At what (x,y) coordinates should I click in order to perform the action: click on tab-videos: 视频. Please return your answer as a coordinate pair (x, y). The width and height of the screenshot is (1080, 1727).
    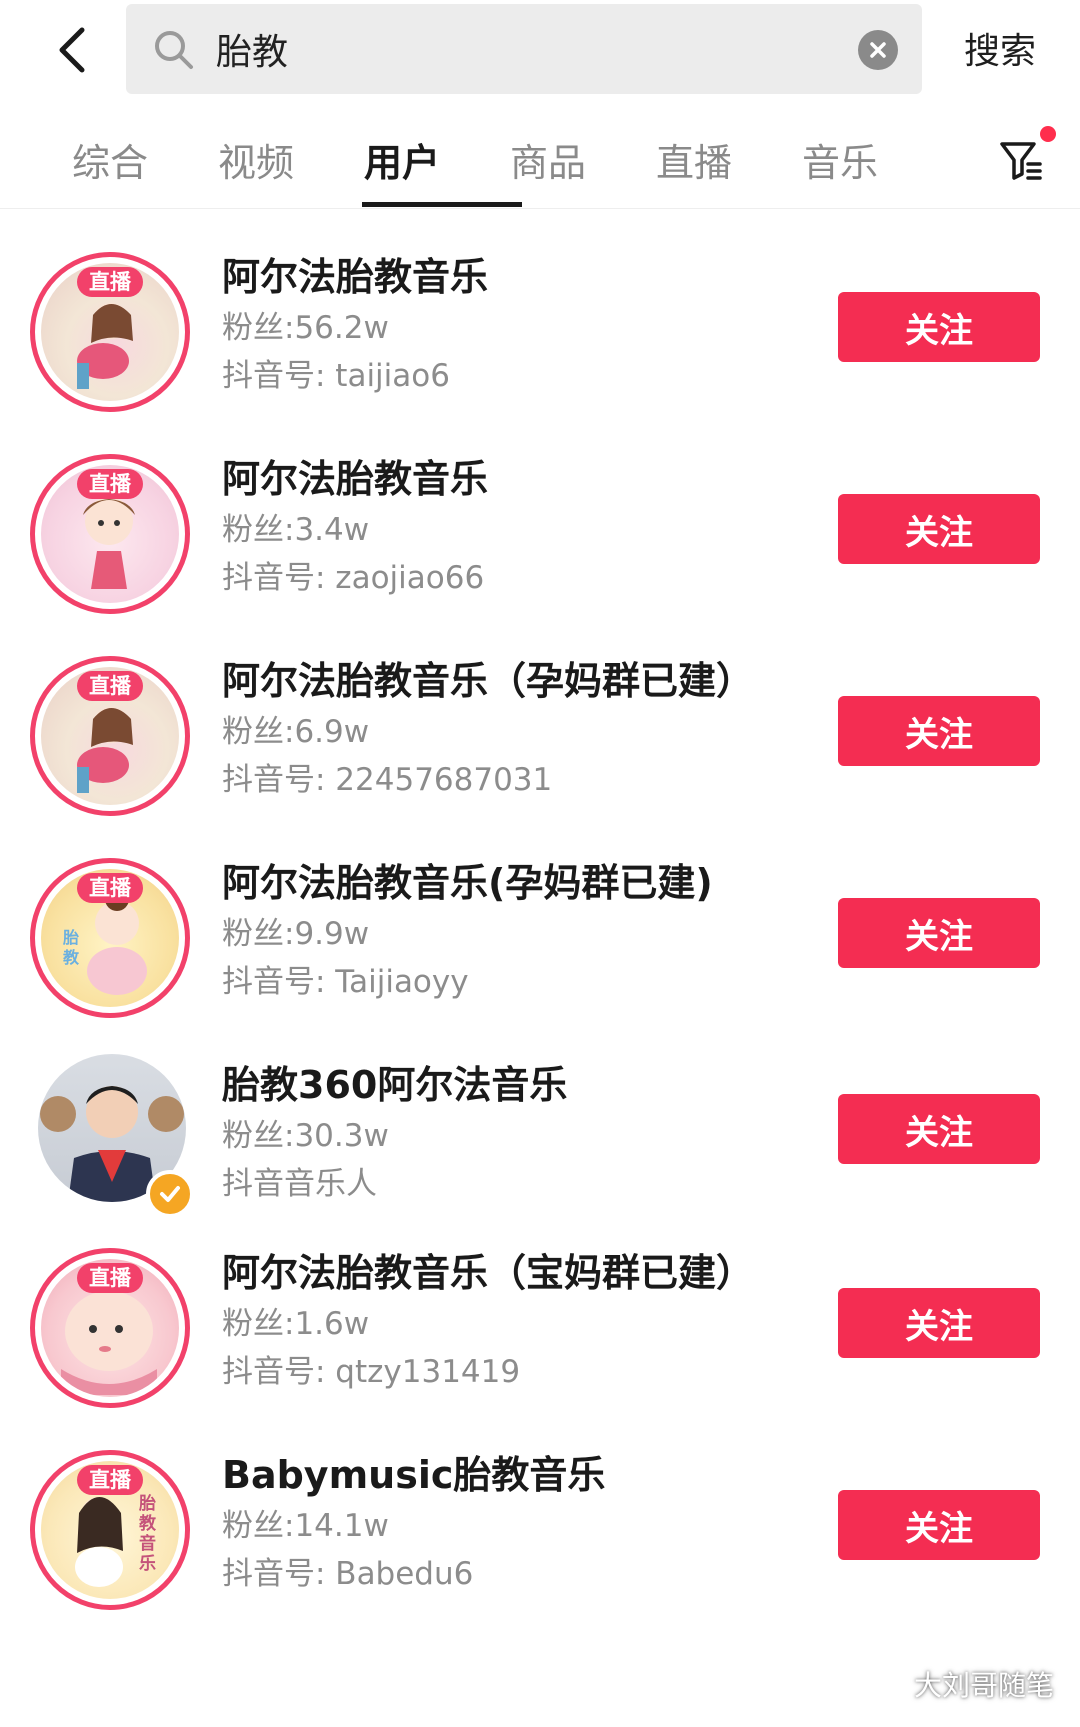
    Looking at the image, I should click on (256, 158).